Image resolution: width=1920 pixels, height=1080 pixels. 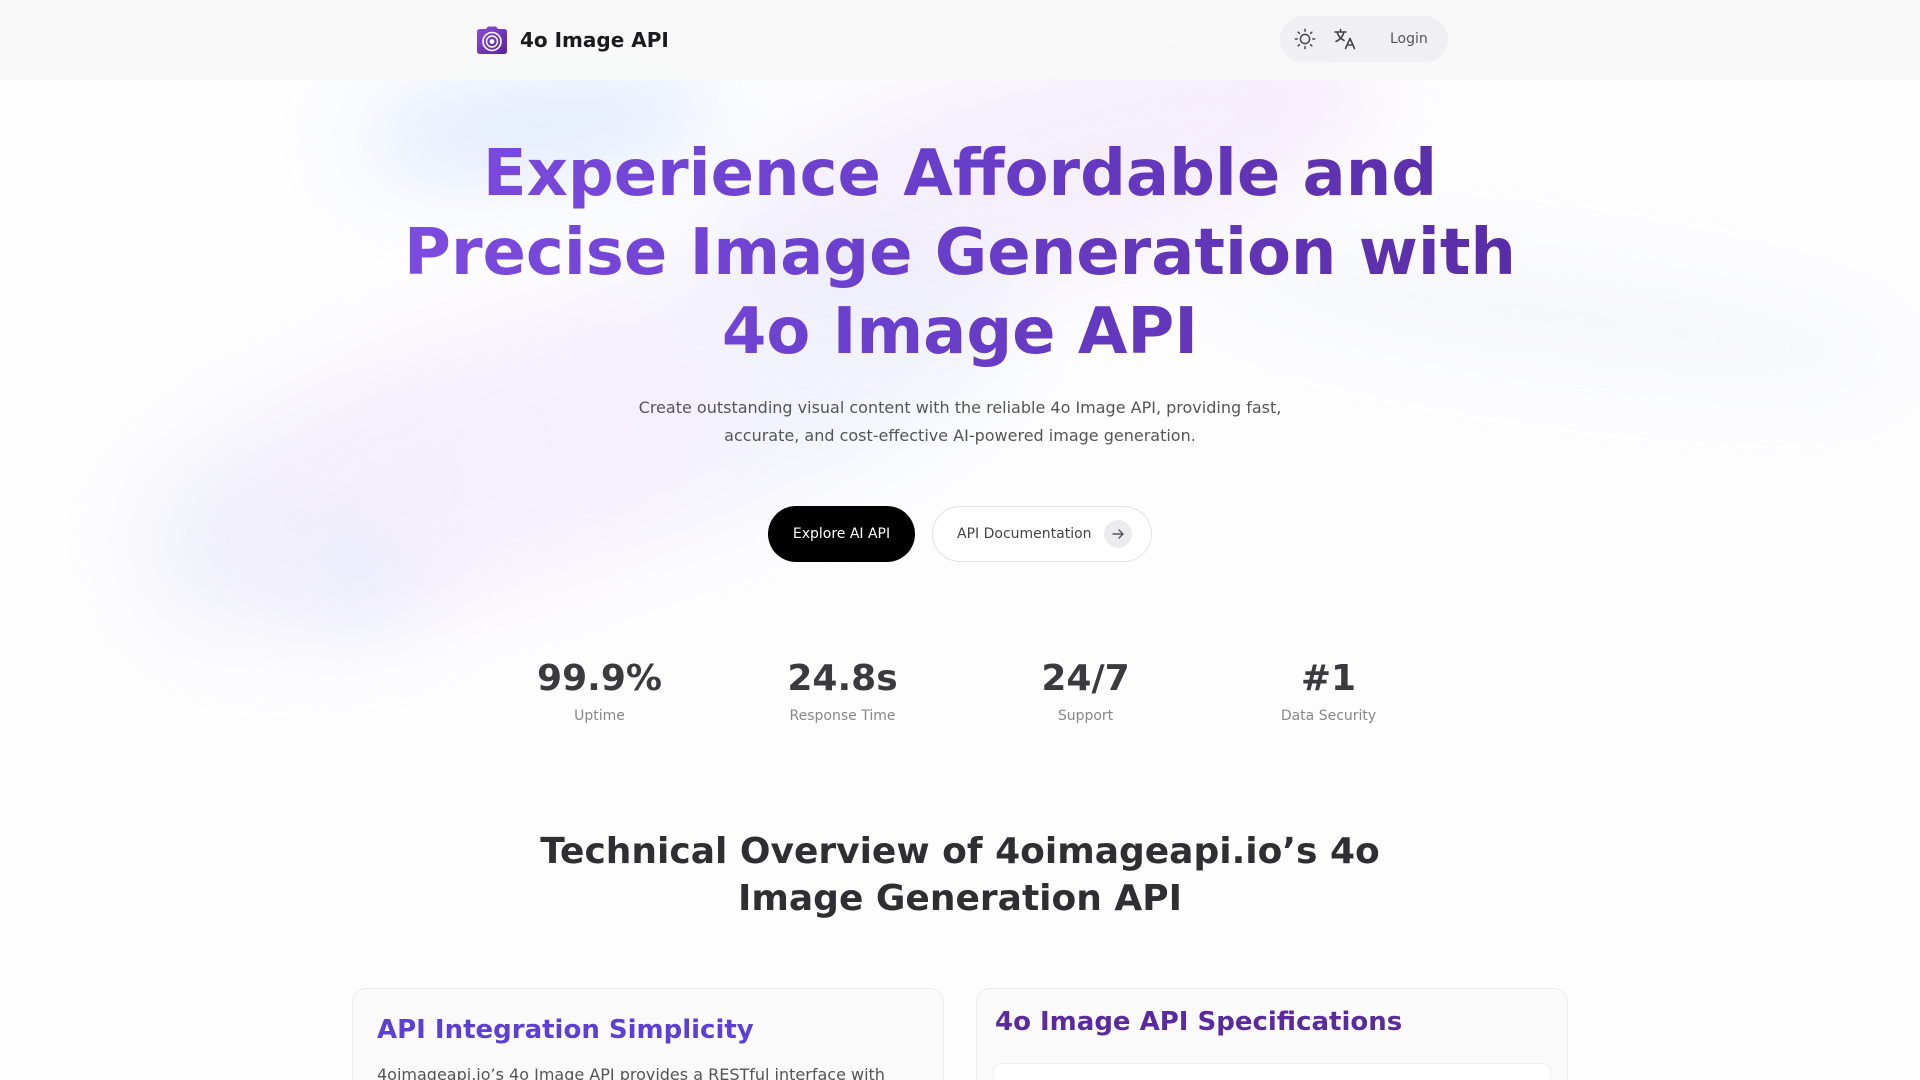 I want to click on arrow-right-icon, so click(x=1117, y=534).